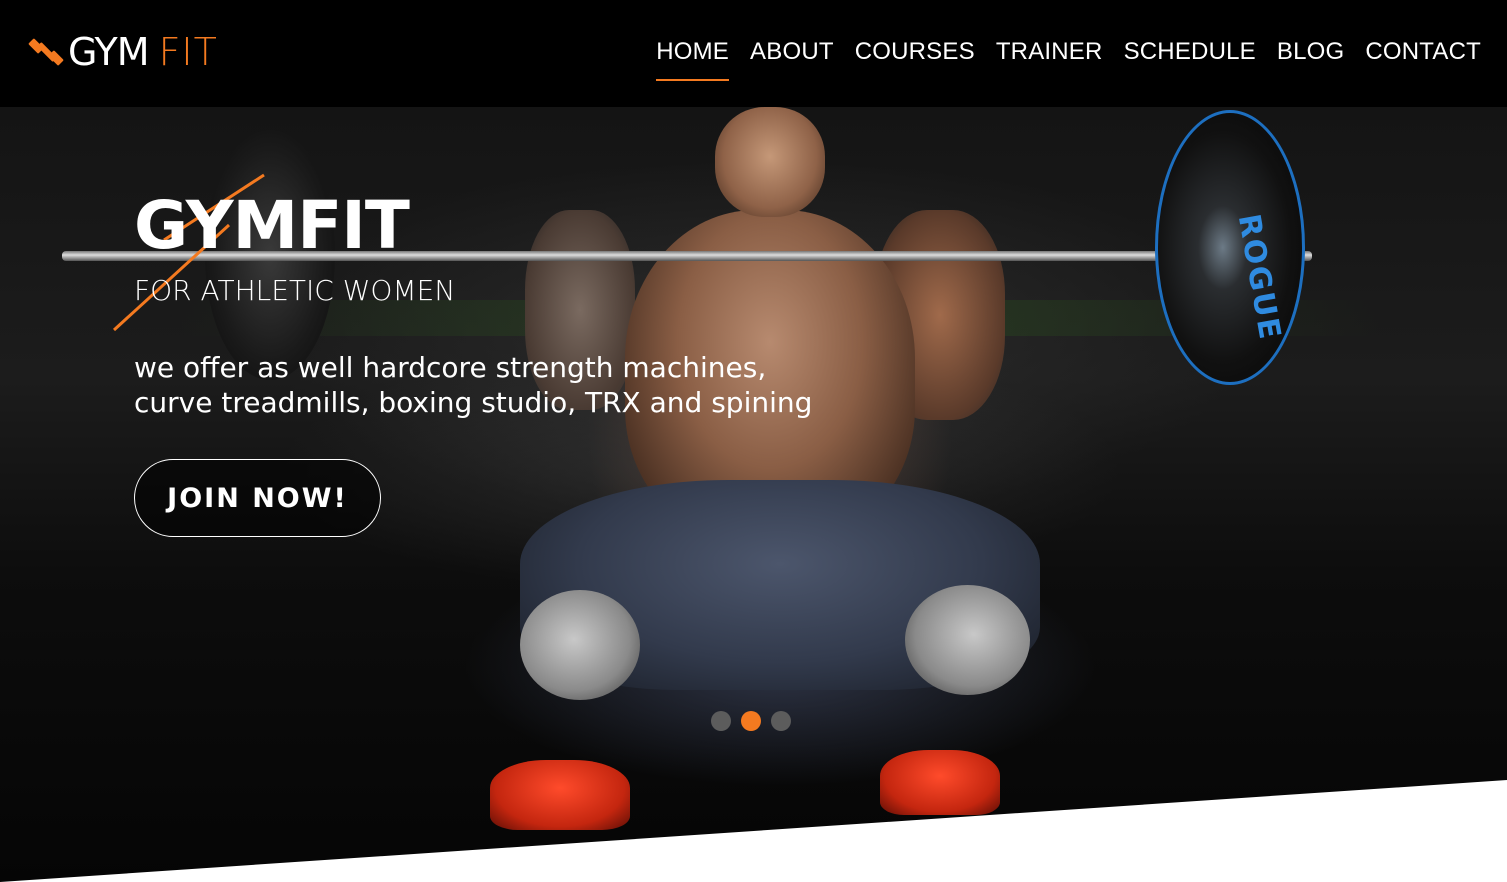  I want to click on nav-item-courses: COURSES, so click(915, 52).